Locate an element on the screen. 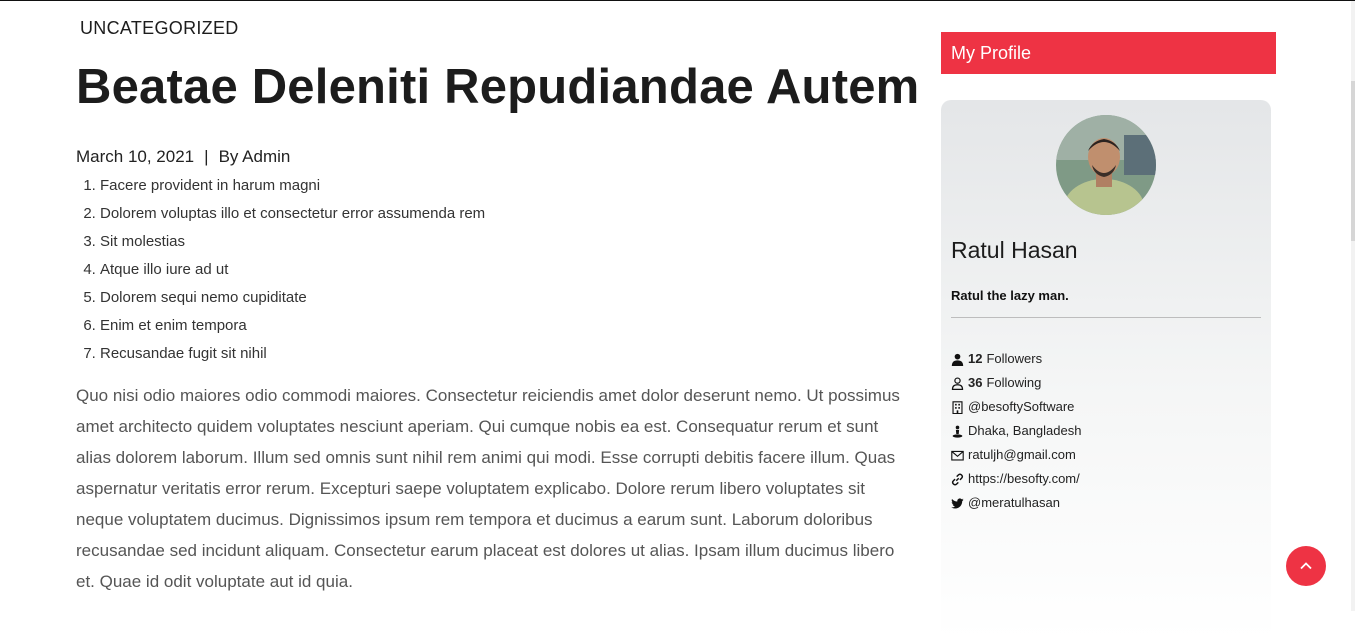  user-outline-icon is located at coordinates (957, 383).